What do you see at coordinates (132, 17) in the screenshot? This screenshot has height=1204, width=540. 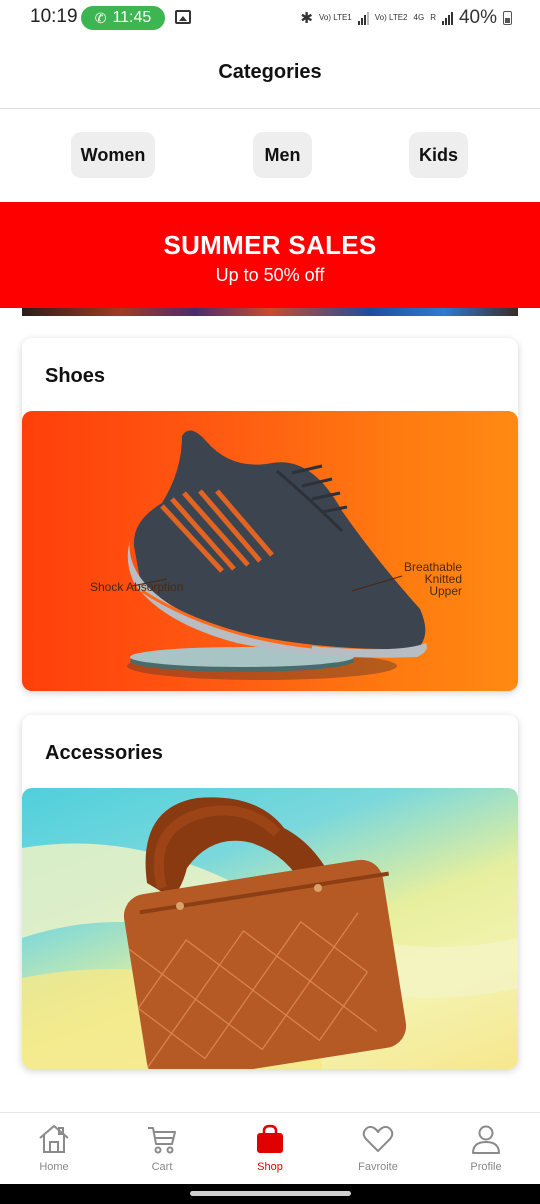 I see `call-duration: 11:45` at bounding box center [132, 17].